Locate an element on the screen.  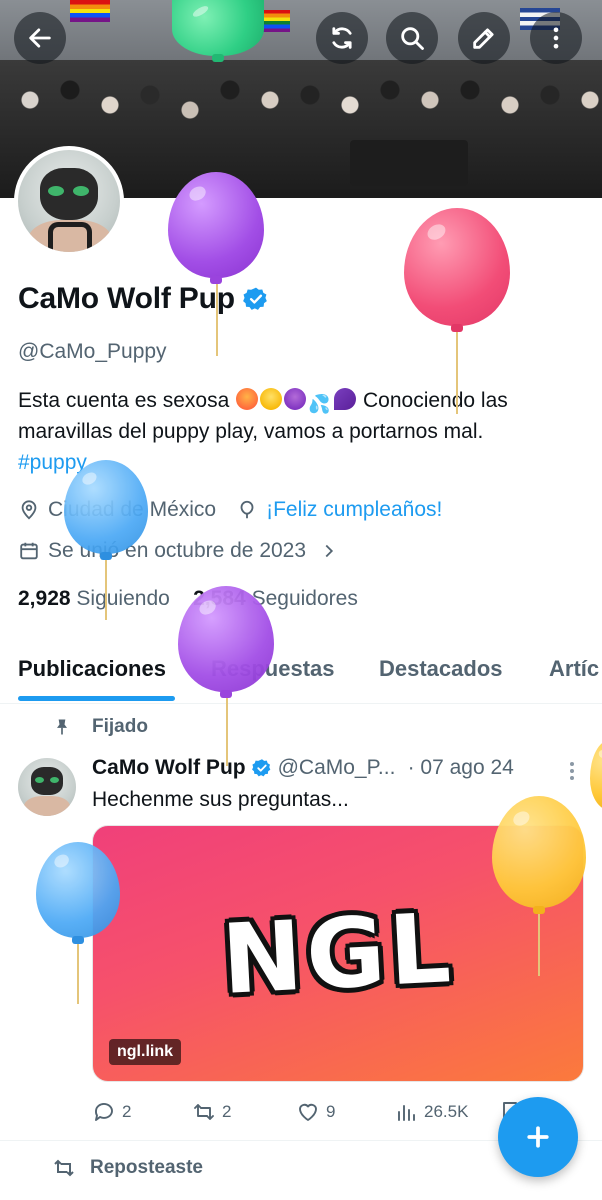
tweet-date: · 07 ago 24 is located at coordinates (461, 768).